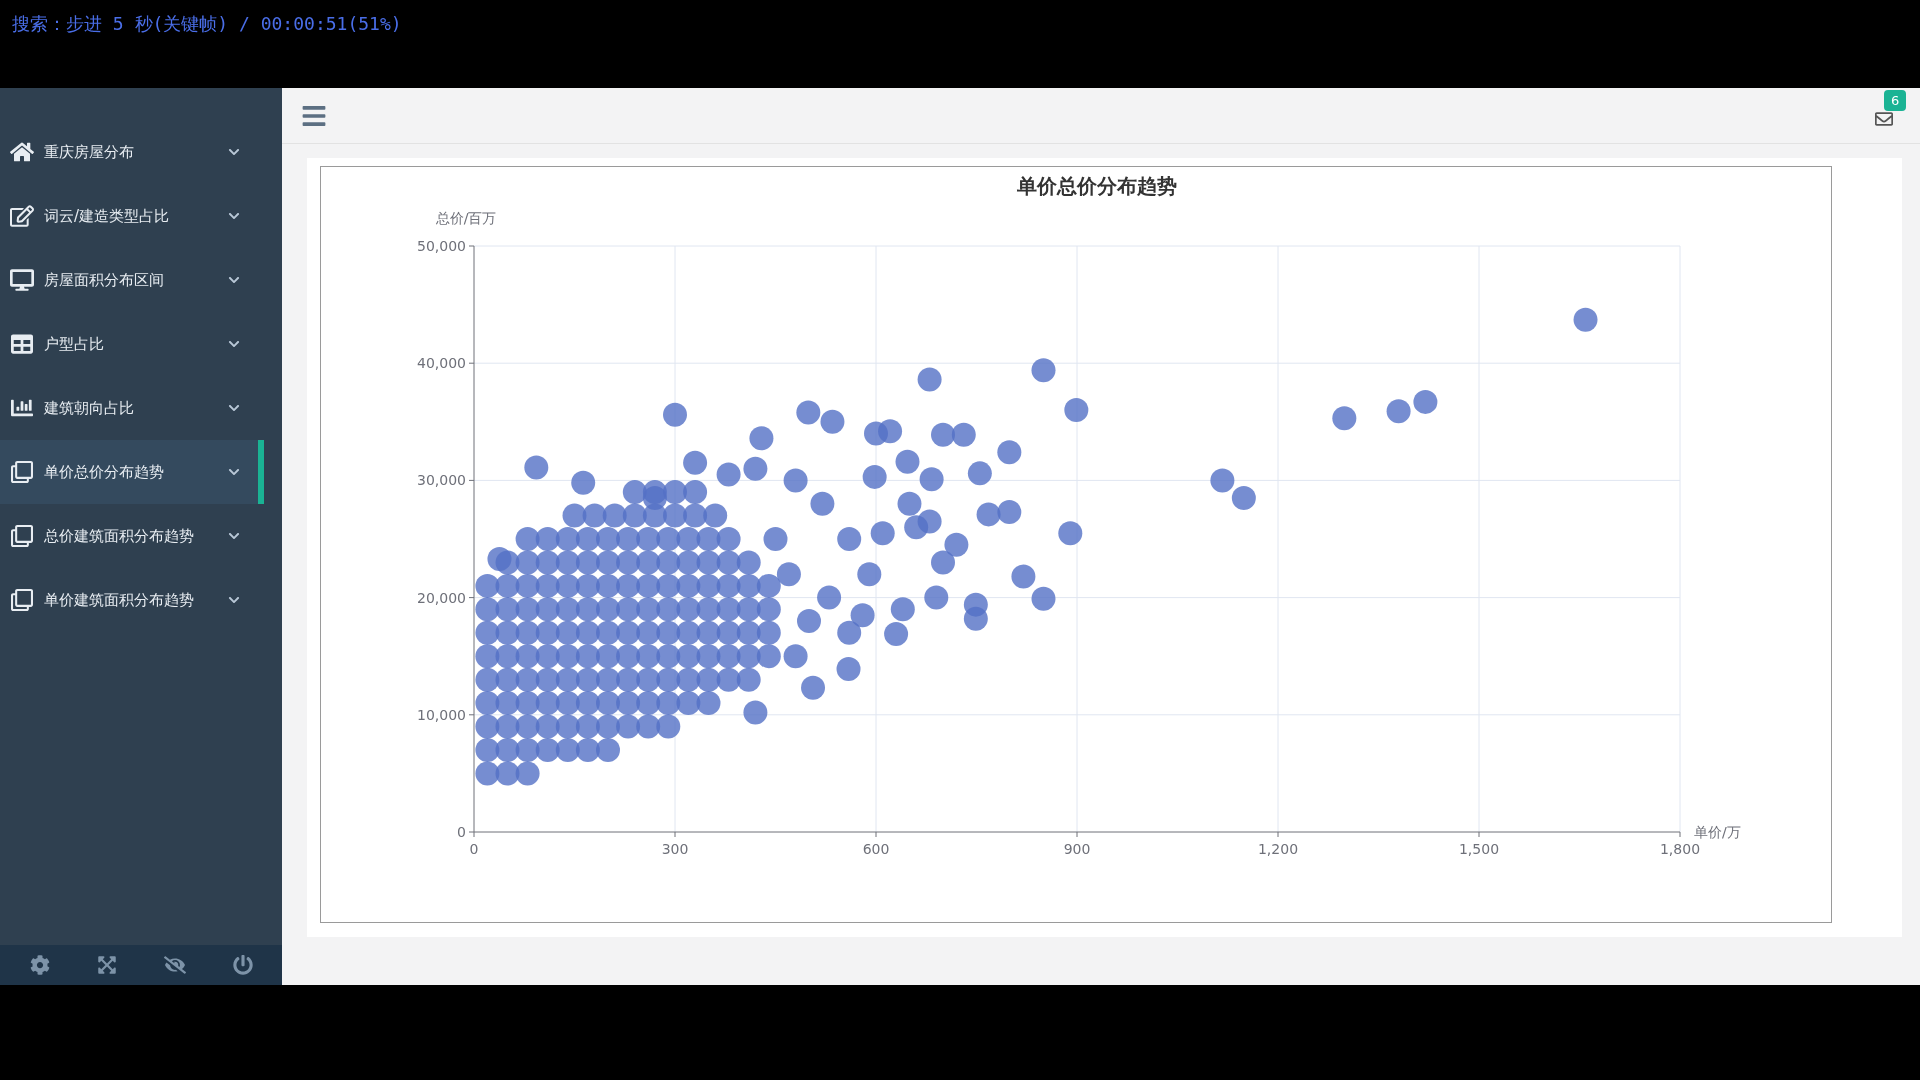 Image resolution: width=1920 pixels, height=1080 pixels. I want to click on x-tick-label: 1,800, so click(1680, 849).